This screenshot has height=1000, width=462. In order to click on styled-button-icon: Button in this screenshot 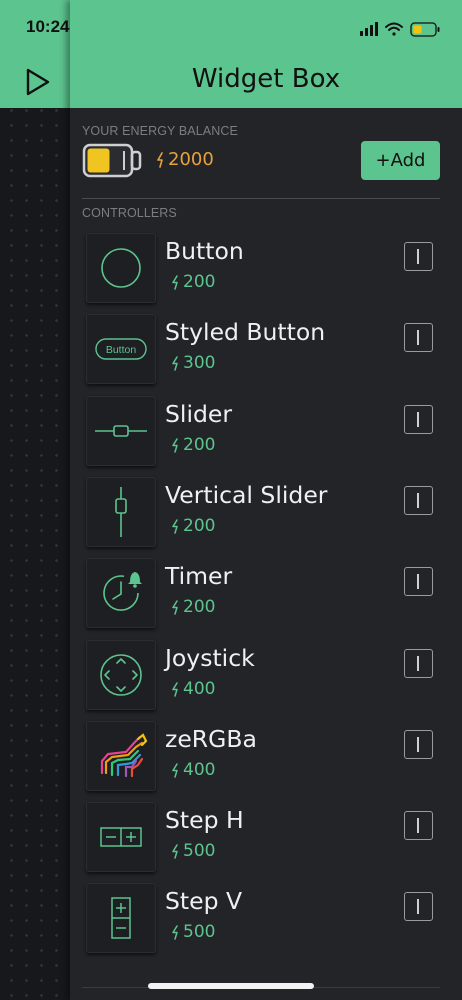, I will do `click(121, 349)`.